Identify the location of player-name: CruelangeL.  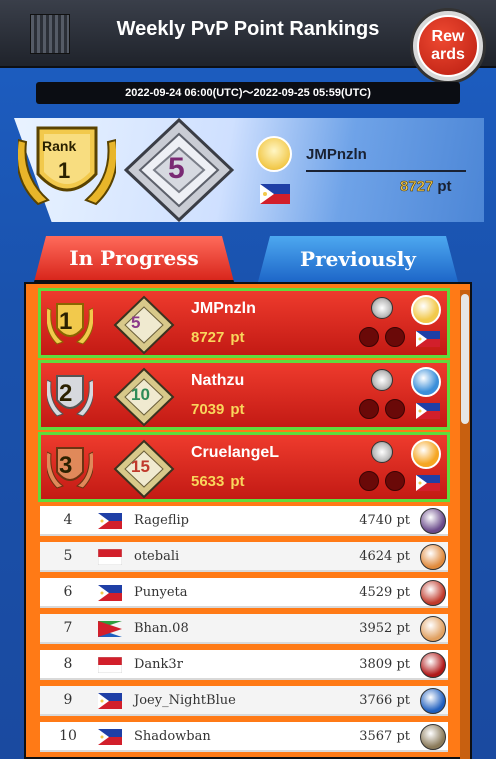
(235, 452).